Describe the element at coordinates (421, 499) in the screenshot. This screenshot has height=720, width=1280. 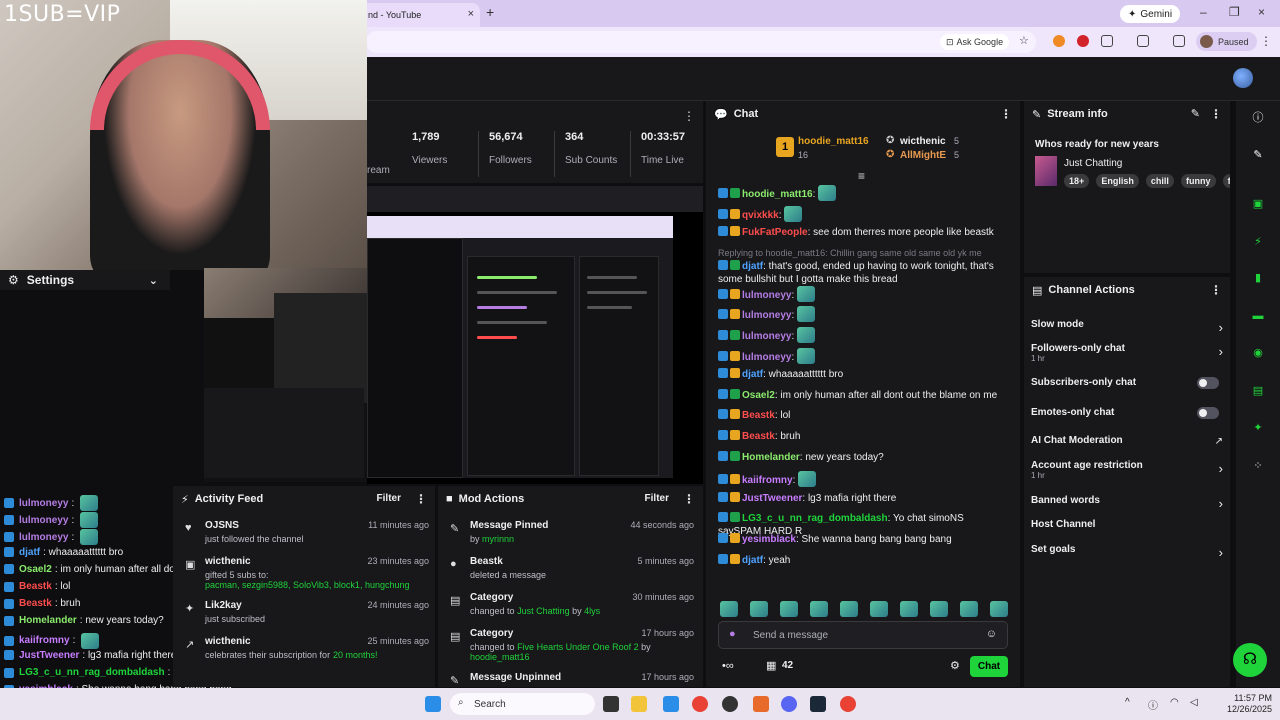
I see `activity-menu-icon: ⋮` at that location.